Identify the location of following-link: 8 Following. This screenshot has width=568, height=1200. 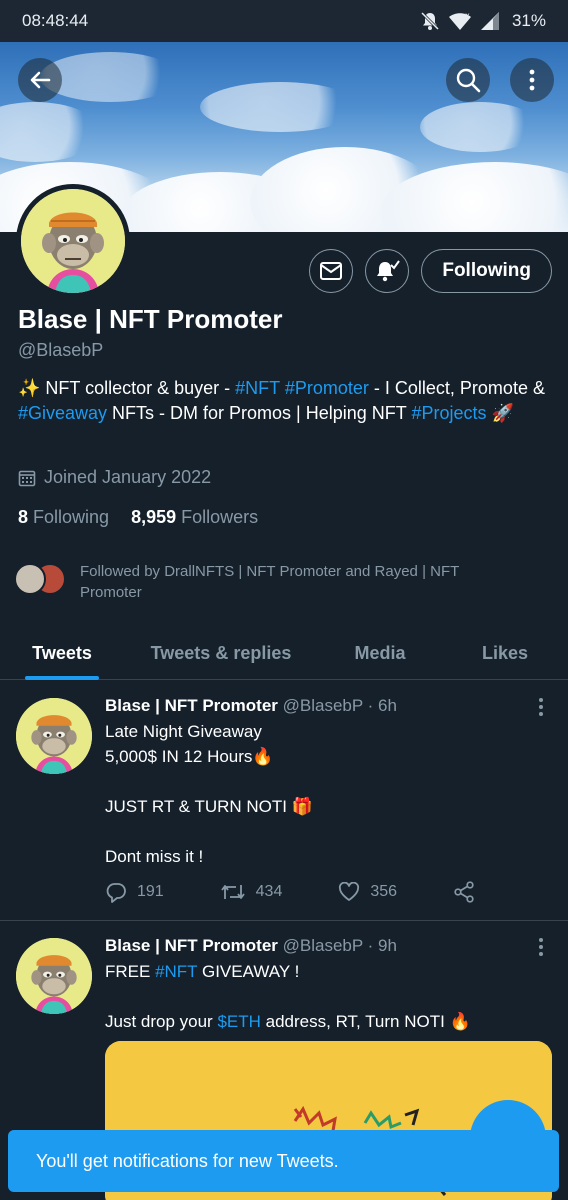
(63, 517).